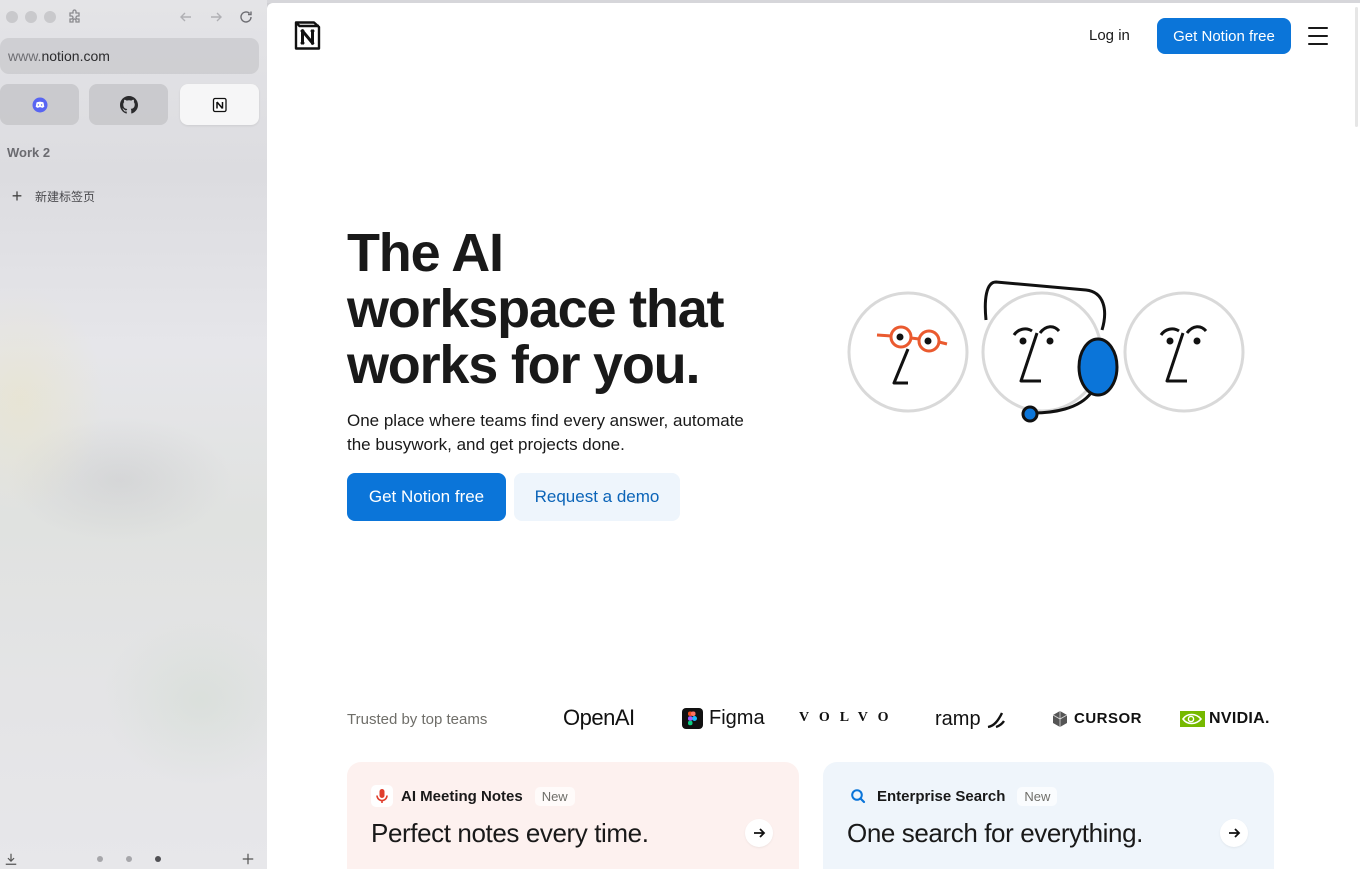  I want to click on microphone-icon, so click(382, 796).